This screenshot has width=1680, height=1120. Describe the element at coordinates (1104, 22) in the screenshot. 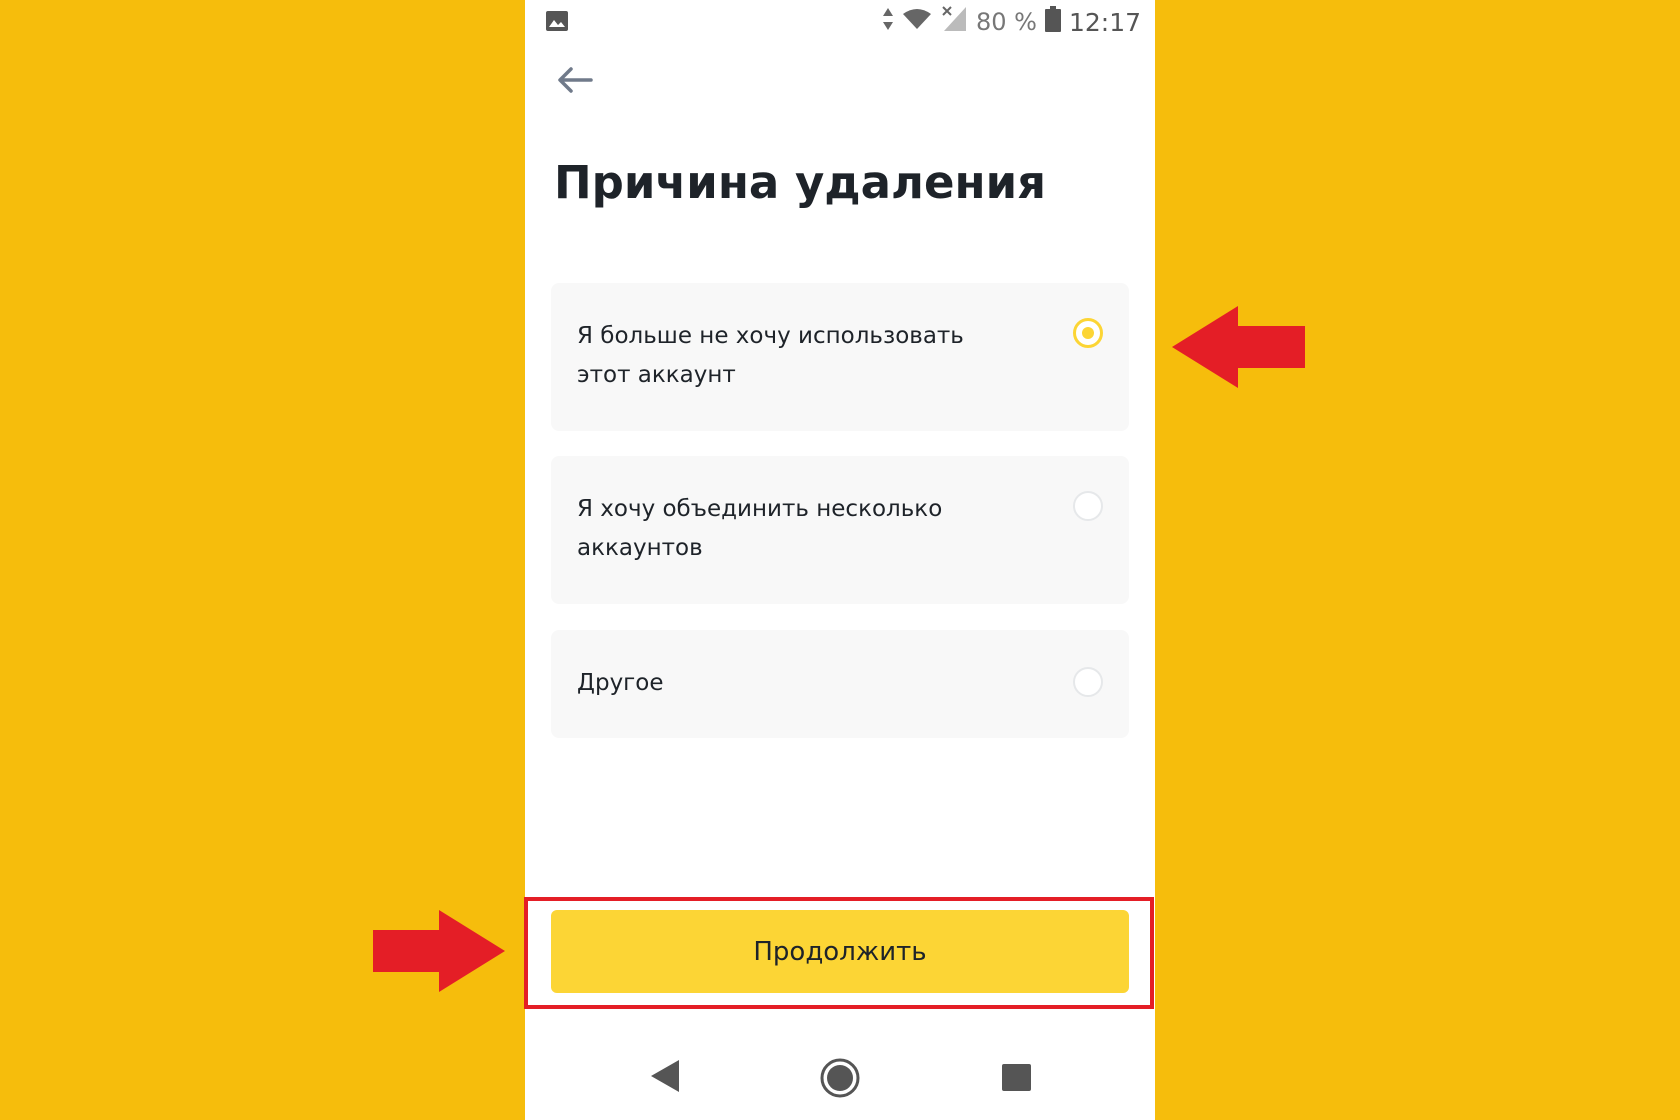

I see `clock: 12:17` at that location.